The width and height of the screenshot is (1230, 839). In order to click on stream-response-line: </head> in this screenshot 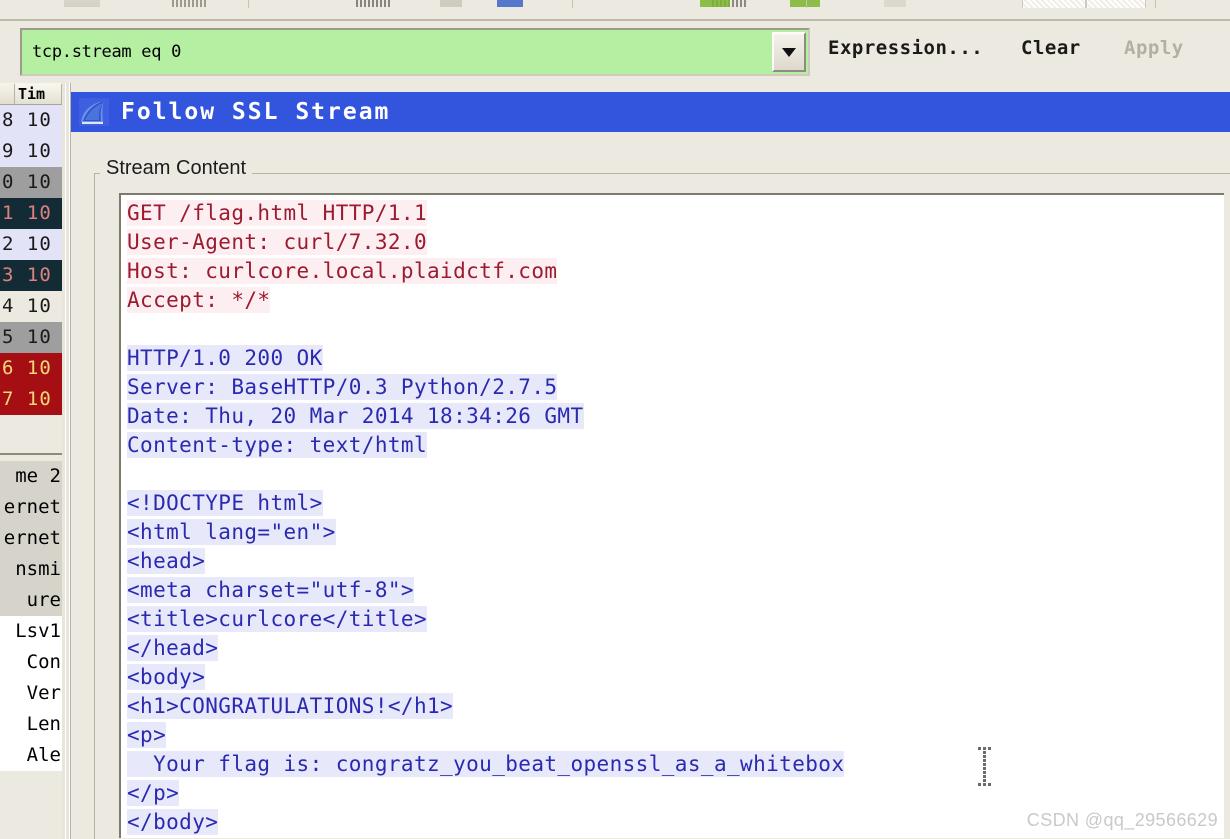, I will do `click(173, 648)`.